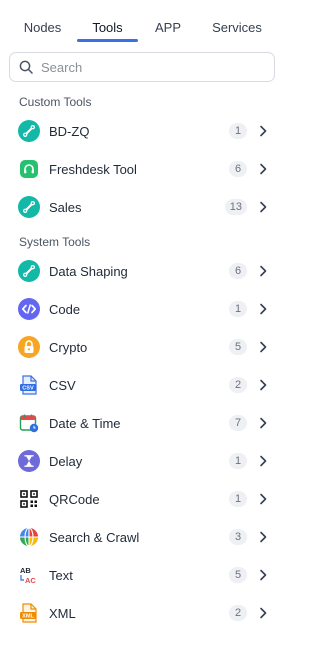 This screenshot has height=647, width=320. I want to click on tool-item-qrcode: QRCode 1, so click(143, 499).